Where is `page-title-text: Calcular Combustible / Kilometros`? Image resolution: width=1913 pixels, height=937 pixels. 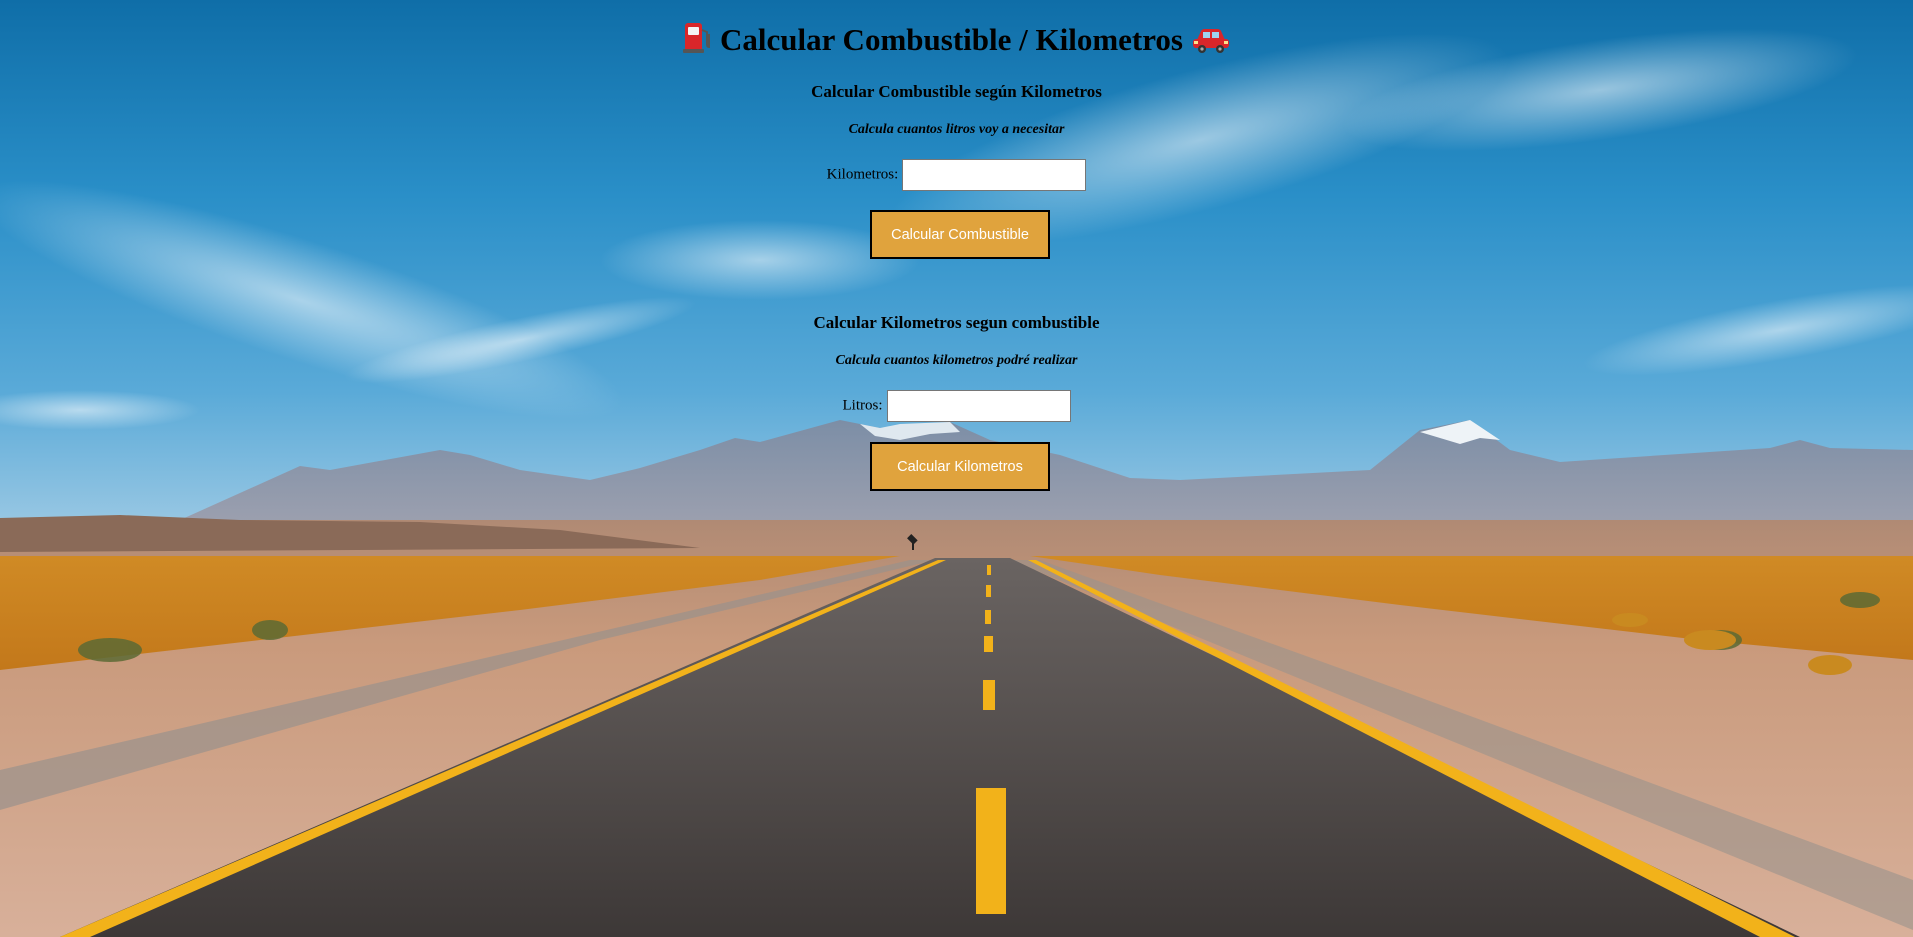 page-title-text: Calcular Combustible / Kilometros is located at coordinates (951, 39).